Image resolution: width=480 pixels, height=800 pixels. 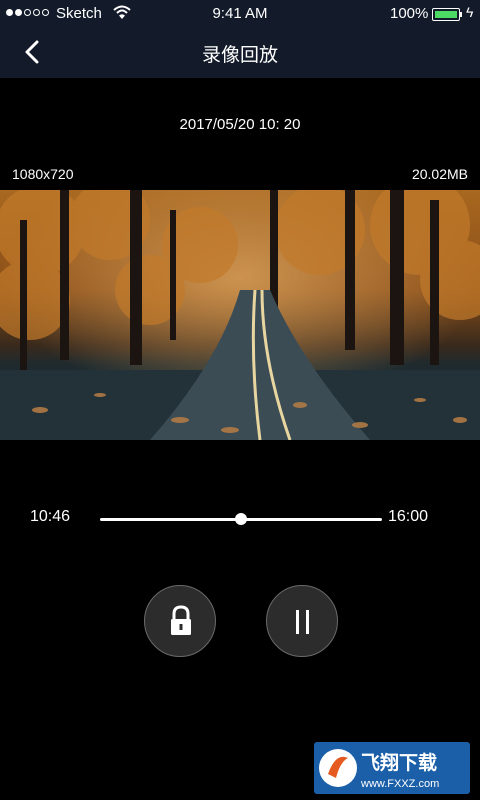 I want to click on lock-icon, so click(x=181, y=620).